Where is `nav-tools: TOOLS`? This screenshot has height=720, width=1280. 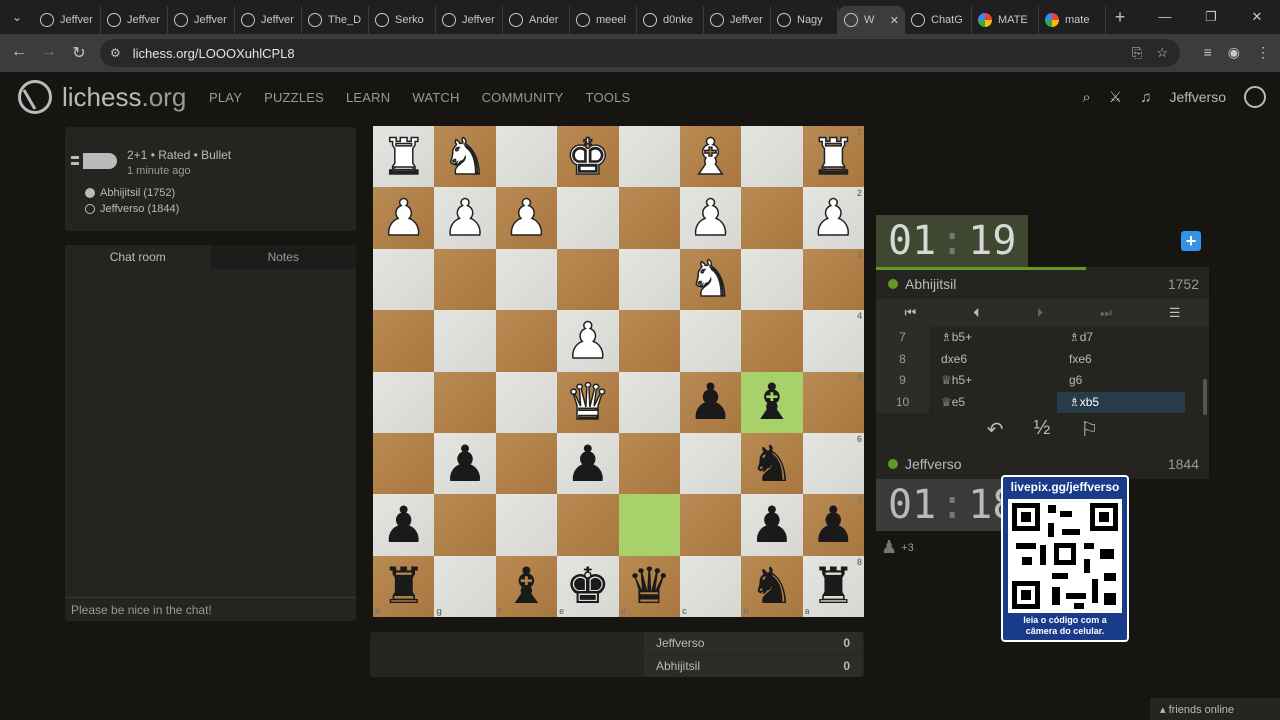 nav-tools: TOOLS is located at coordinates (608, 97).